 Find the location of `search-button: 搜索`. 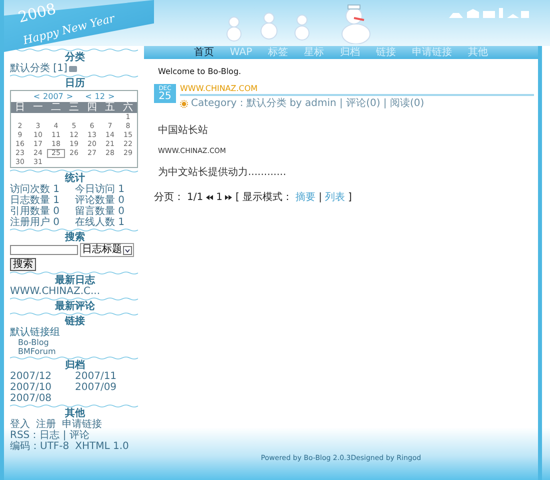

search-button: 搜索 is located at coordinates (23, 264).